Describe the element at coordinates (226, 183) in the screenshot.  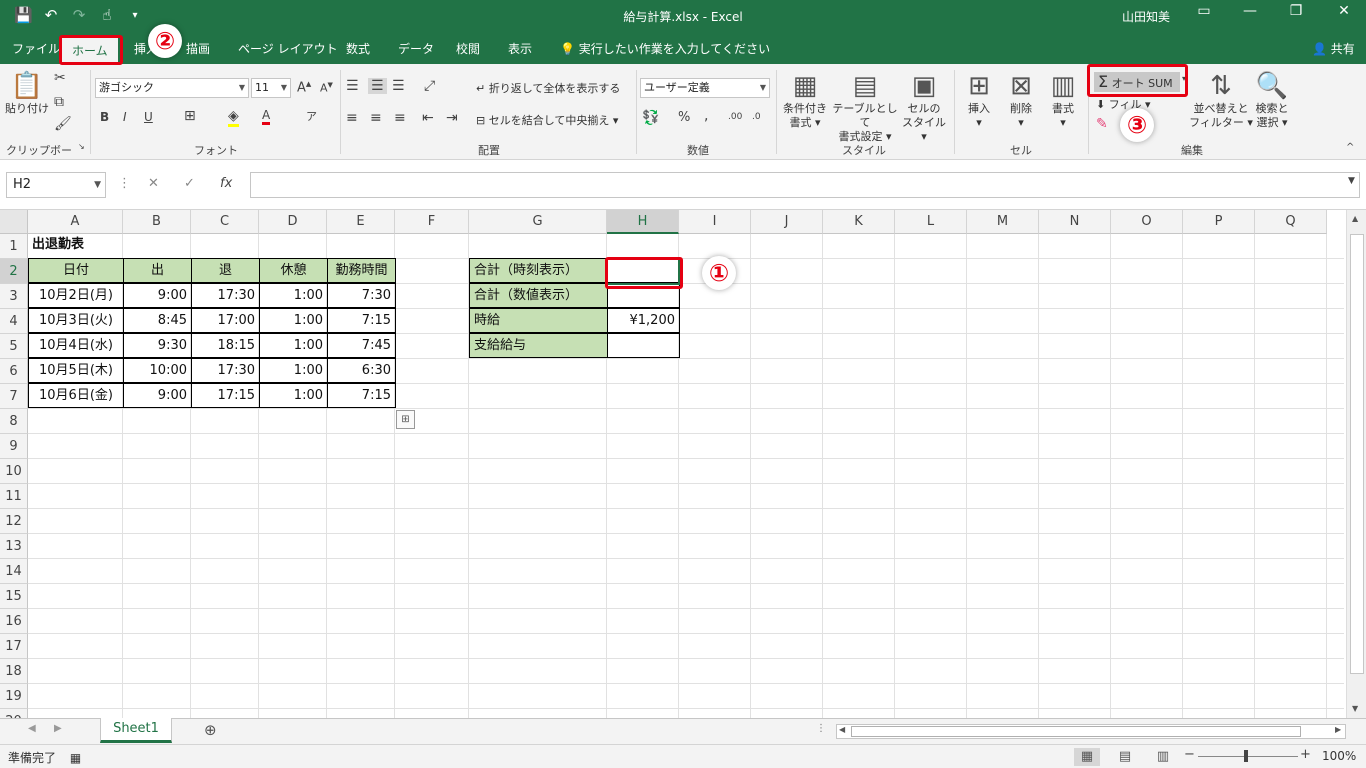
I see `insert-function-icon: fx` at that location.